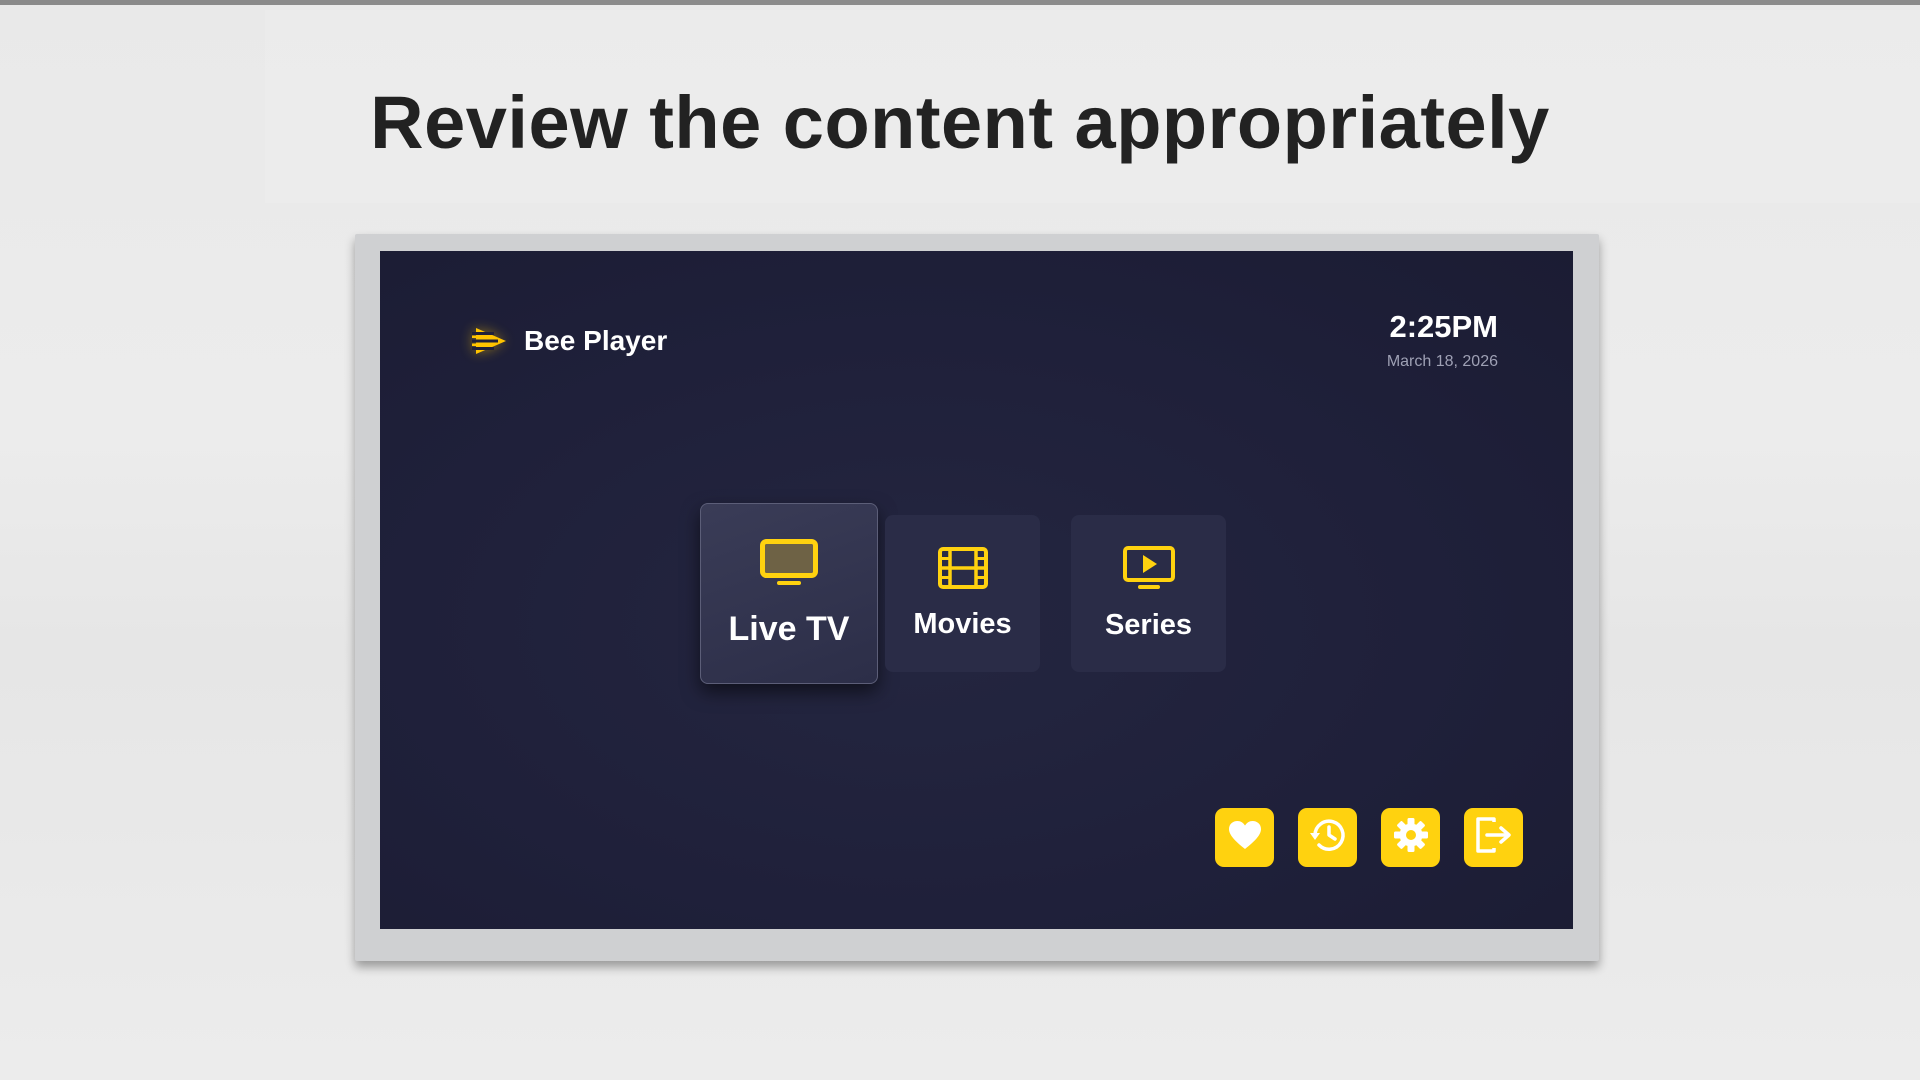 This screenshot has width=1920, height=1080. I want to click on tile-label-movies: Movies, so click(962, 623).